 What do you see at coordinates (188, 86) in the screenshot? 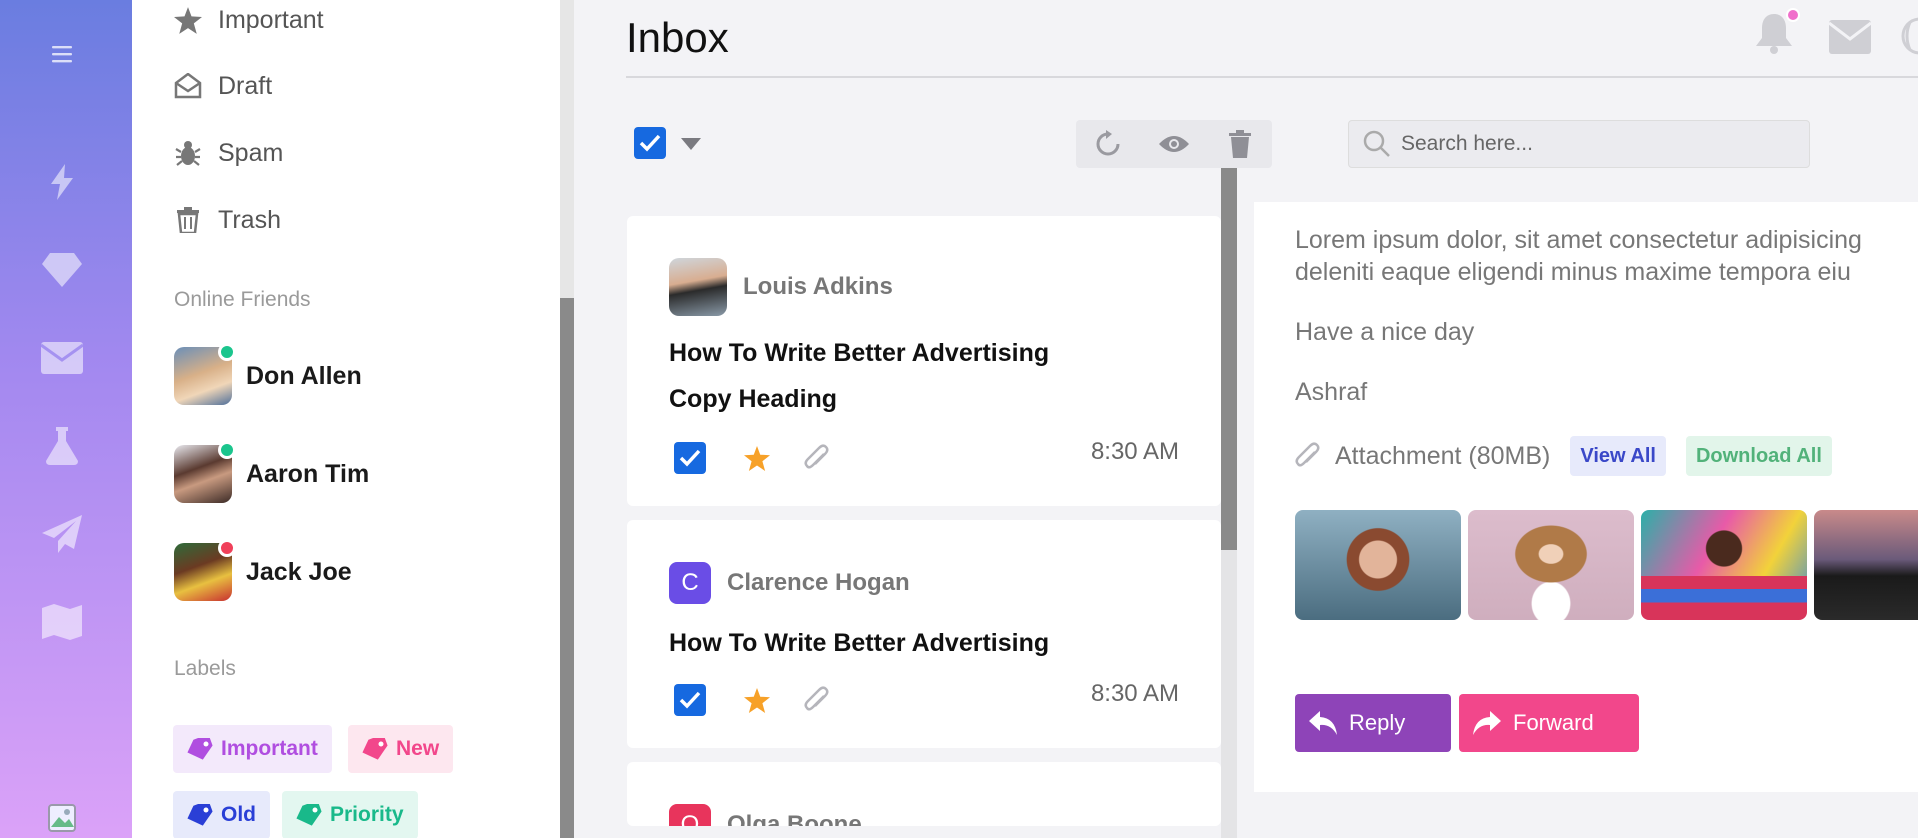
I see `open-envelope-icon` at bounding box center [188, 86].